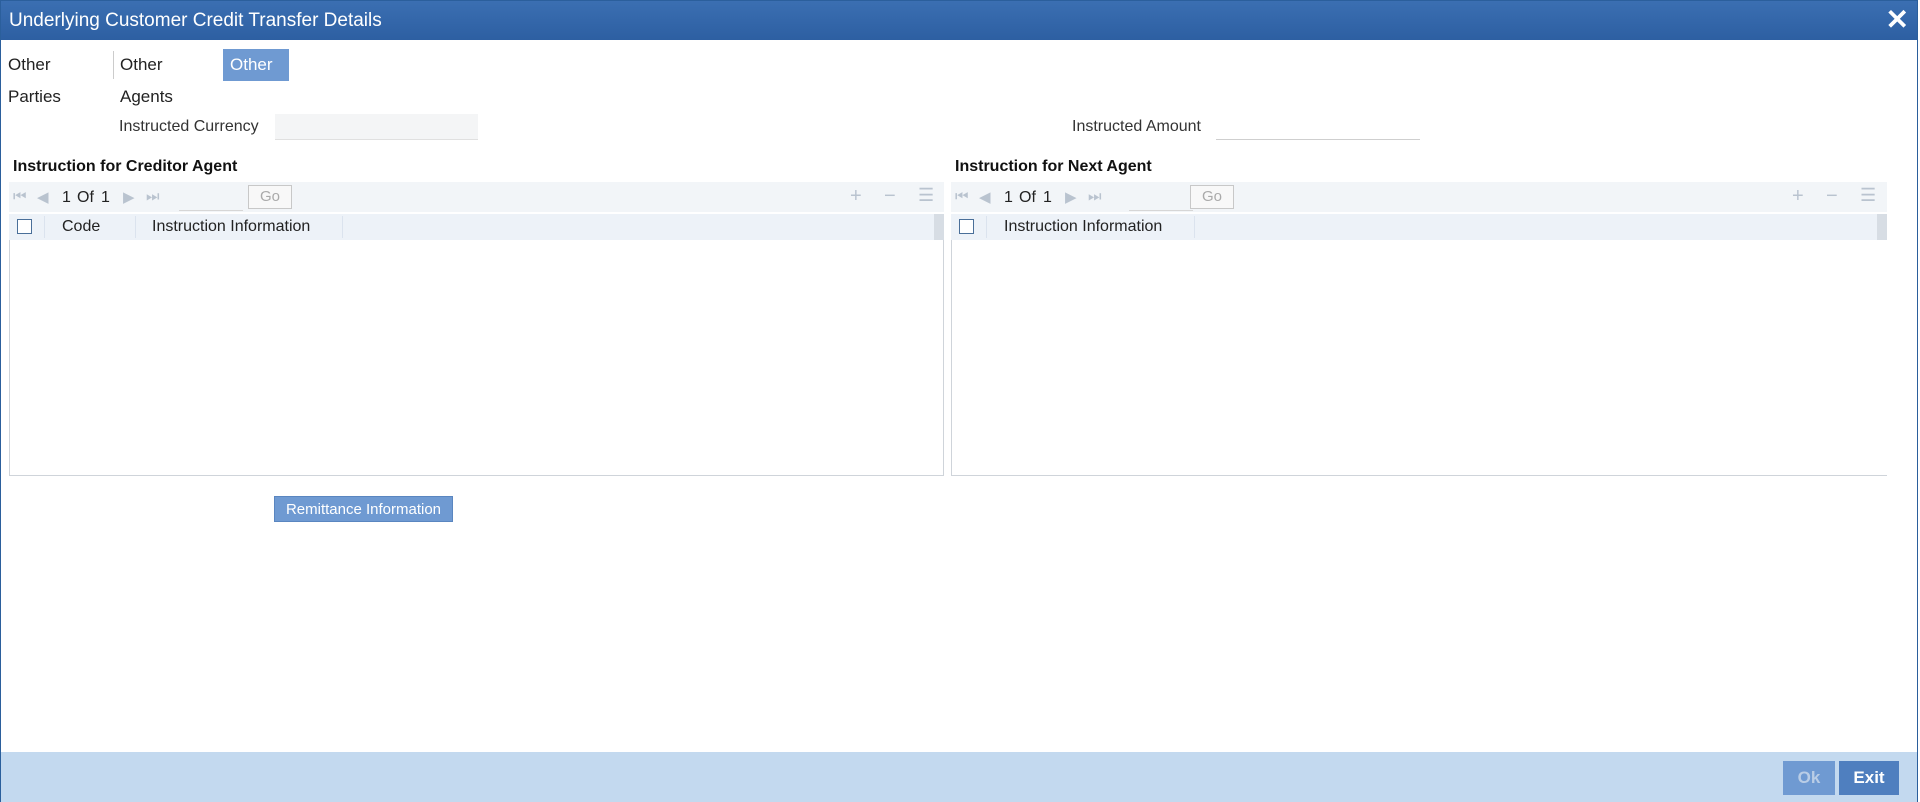 This screenshot has width=1920, height=802. I want to click on column-header-code: Code, so click(81, 227).